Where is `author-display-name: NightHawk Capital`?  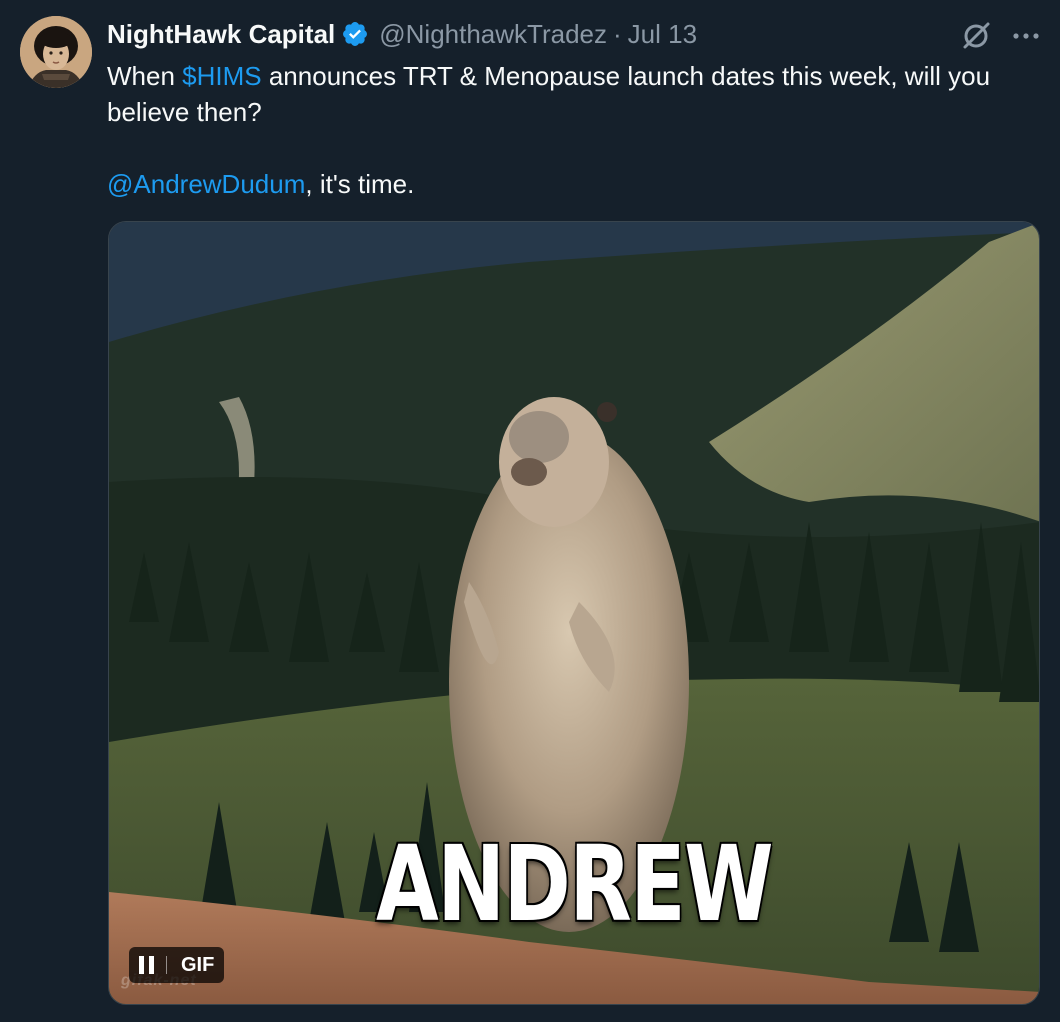
author-display-name: NightHawk Capital is located at coordinates (221, 34).